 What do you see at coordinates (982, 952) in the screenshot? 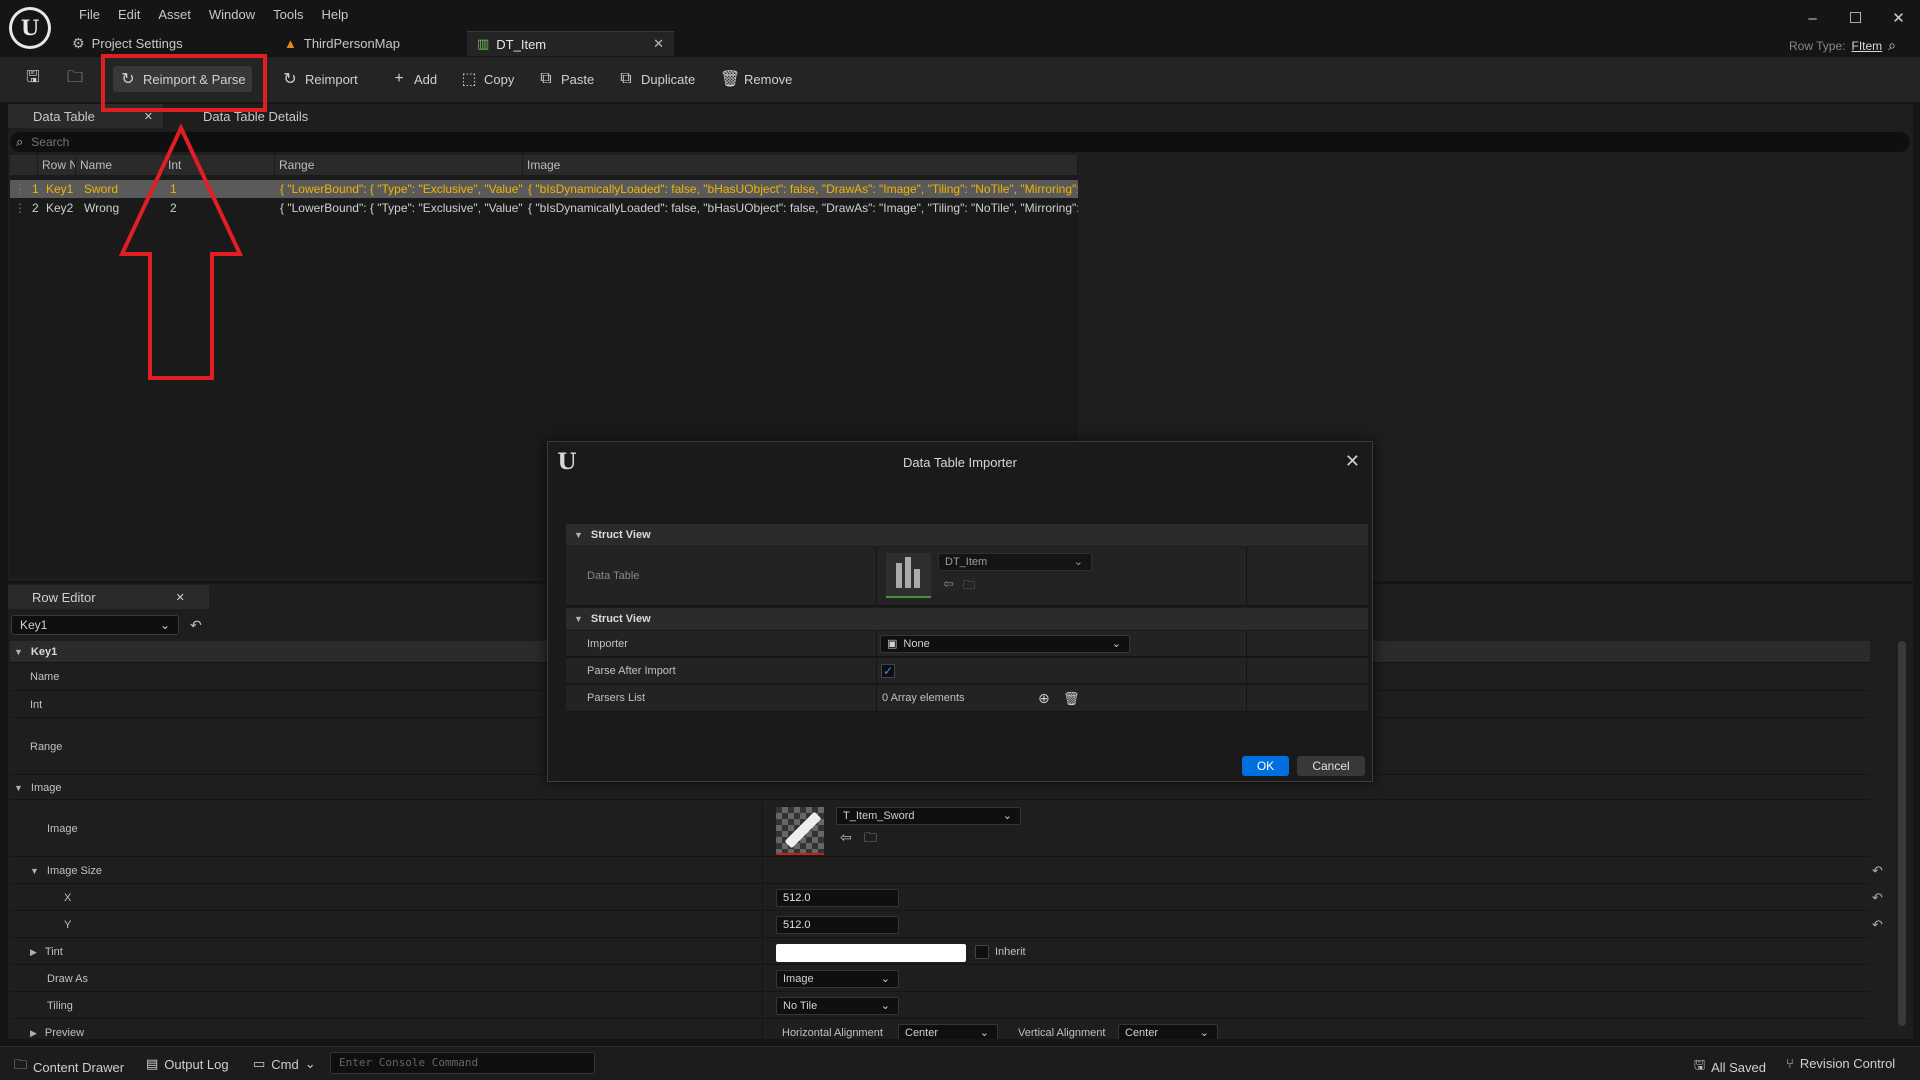
I see `inherit-checkbox` at bounding box center [982, 952].